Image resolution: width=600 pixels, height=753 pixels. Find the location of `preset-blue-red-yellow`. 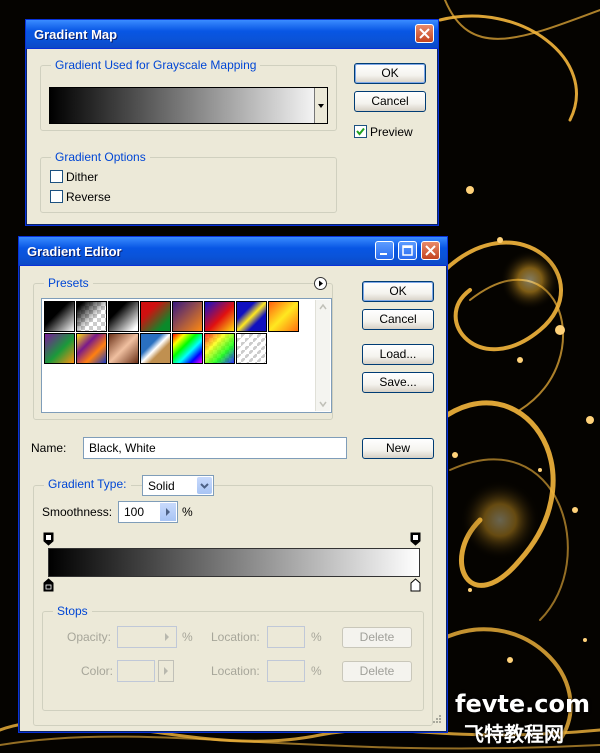

preset-blue-red-yellow is located at coordinates (219, 316).